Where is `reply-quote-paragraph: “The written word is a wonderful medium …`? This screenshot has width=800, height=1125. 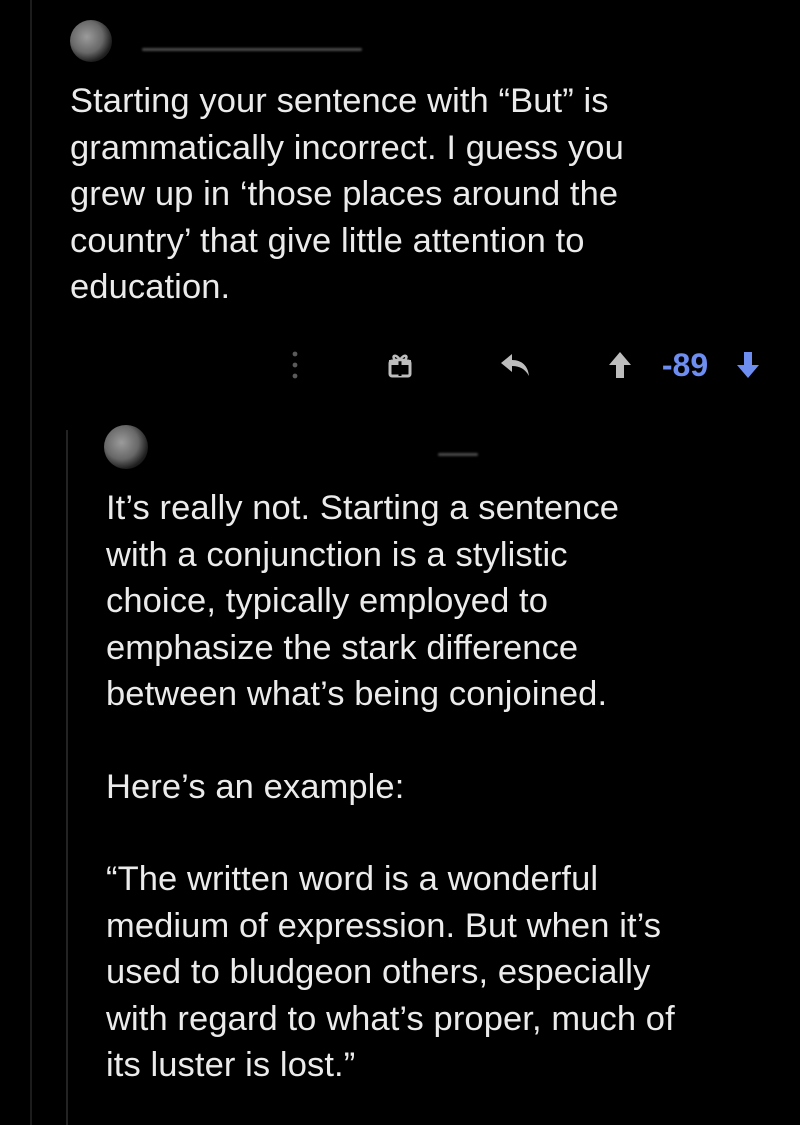 reply-quote-paragraph: “The written word is a wonderful medium … is located at coordinates (390, 972).